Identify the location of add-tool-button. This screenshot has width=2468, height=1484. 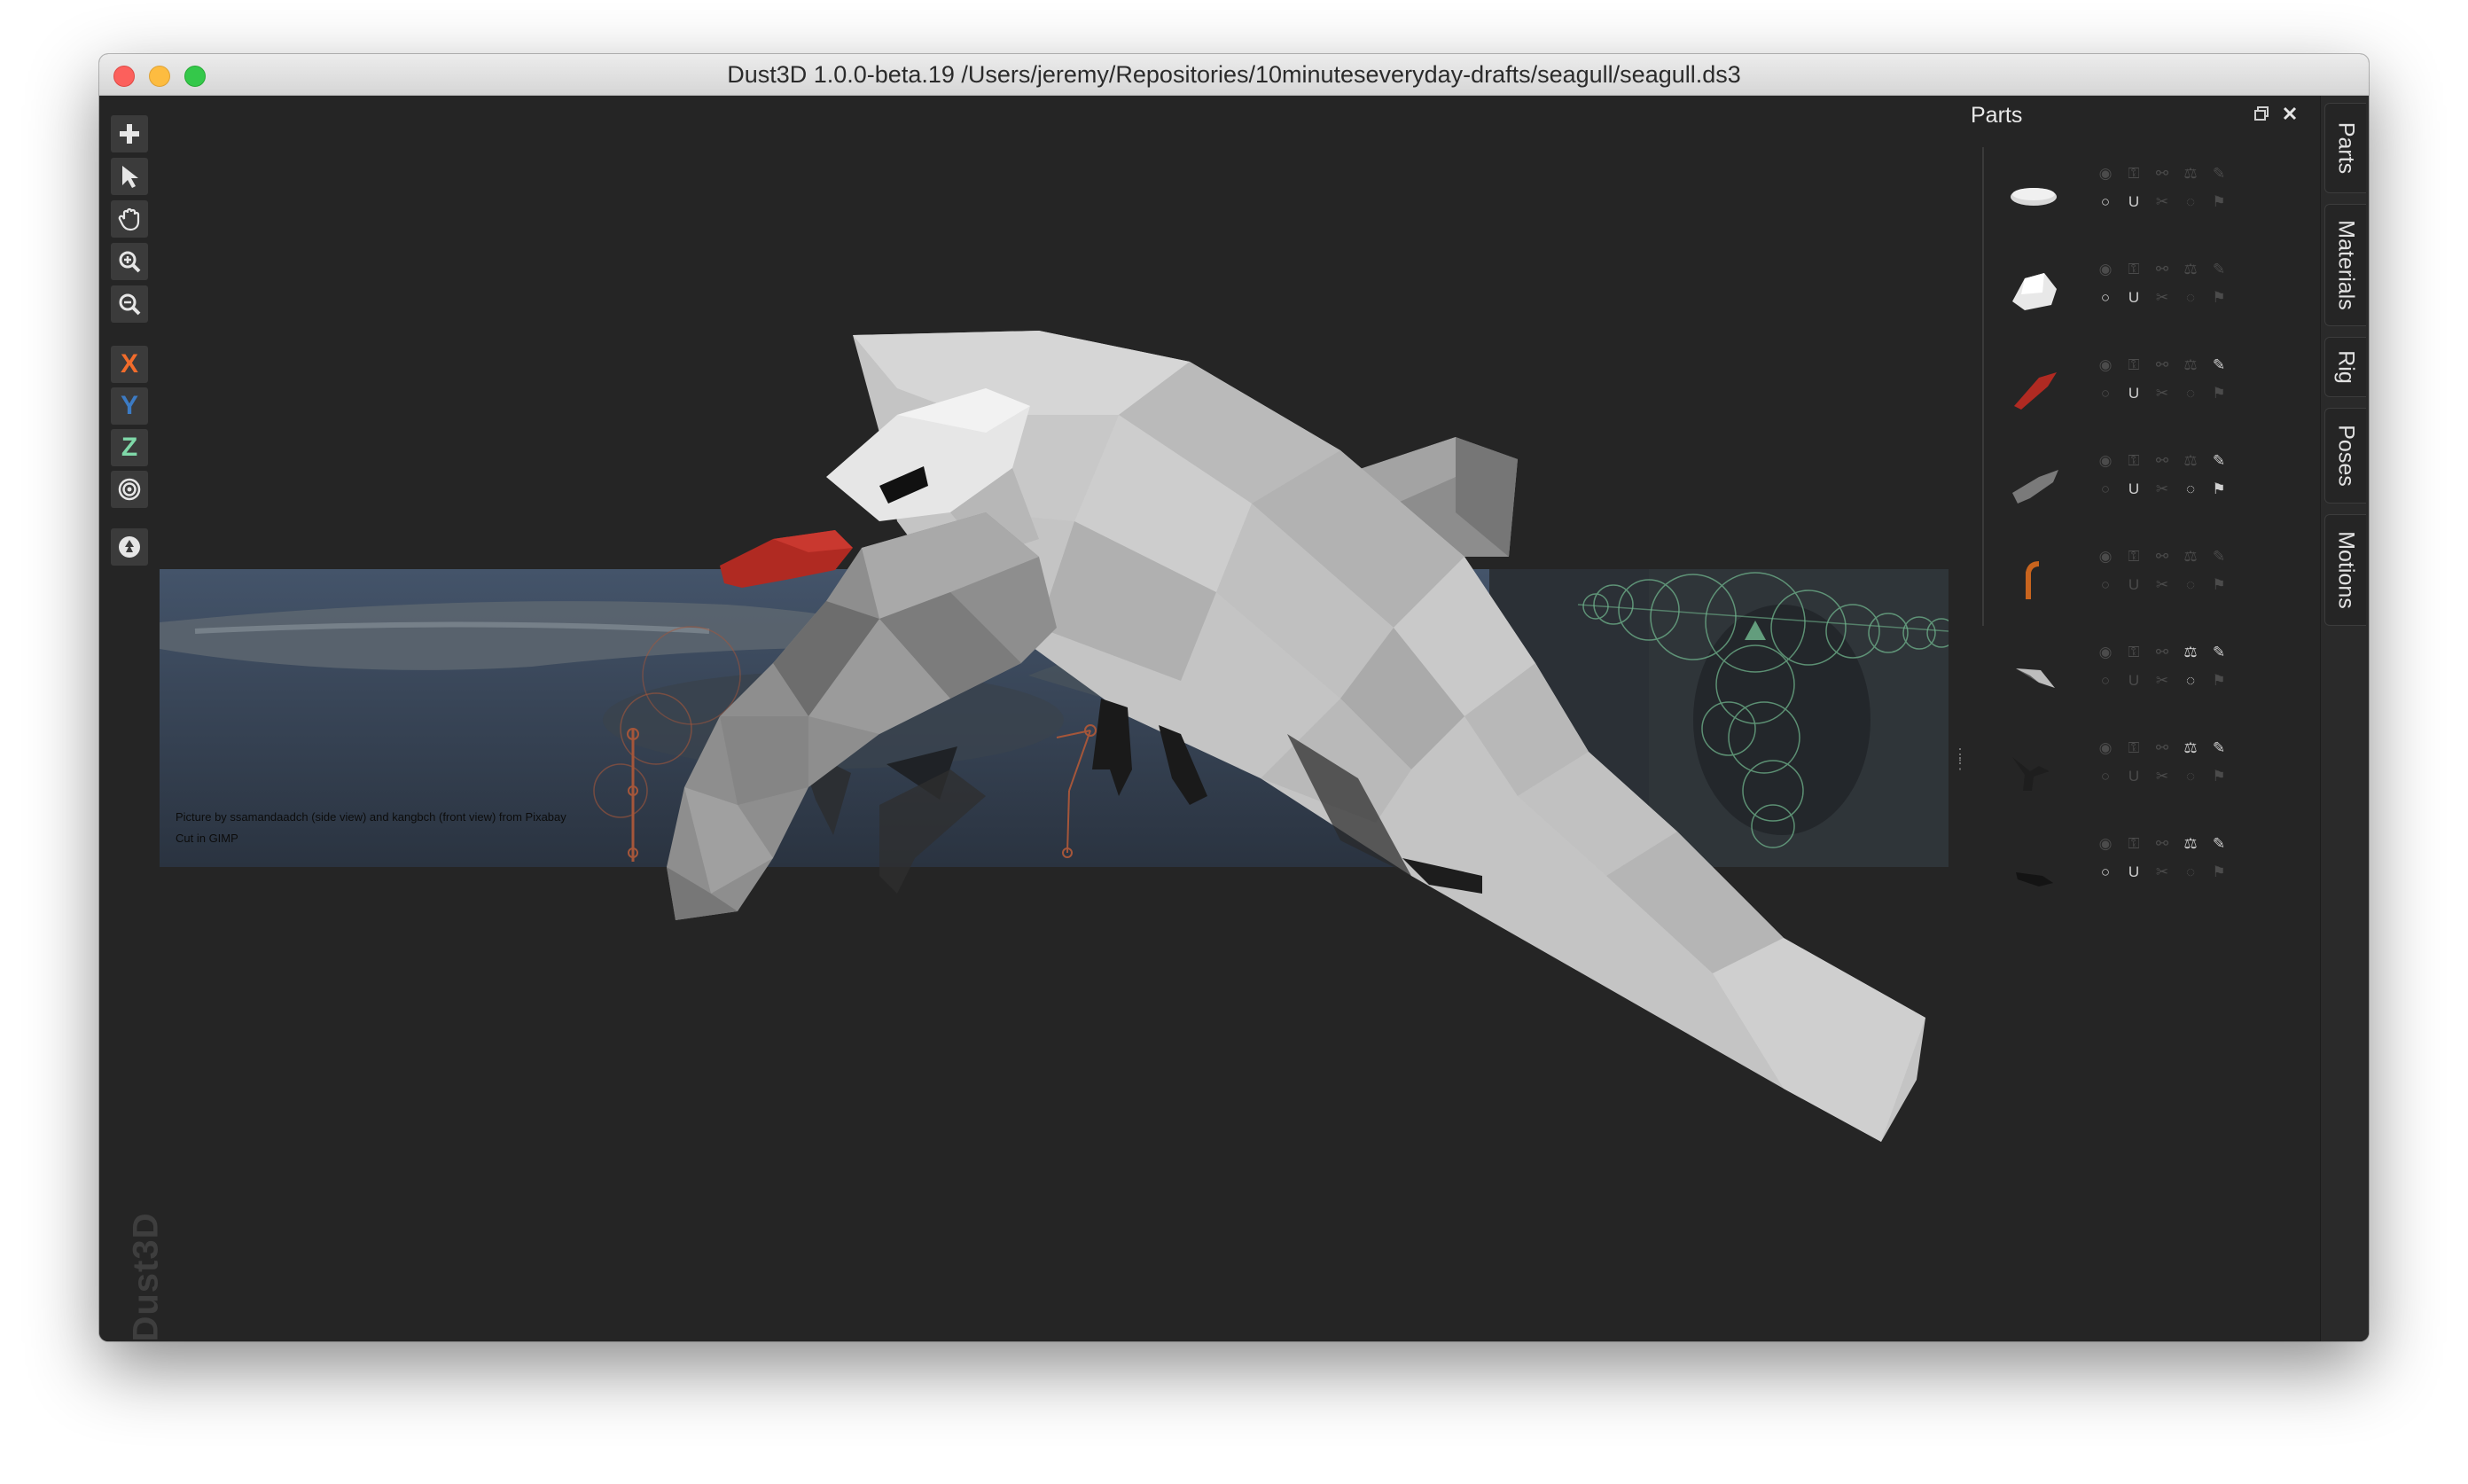
(129, 133).